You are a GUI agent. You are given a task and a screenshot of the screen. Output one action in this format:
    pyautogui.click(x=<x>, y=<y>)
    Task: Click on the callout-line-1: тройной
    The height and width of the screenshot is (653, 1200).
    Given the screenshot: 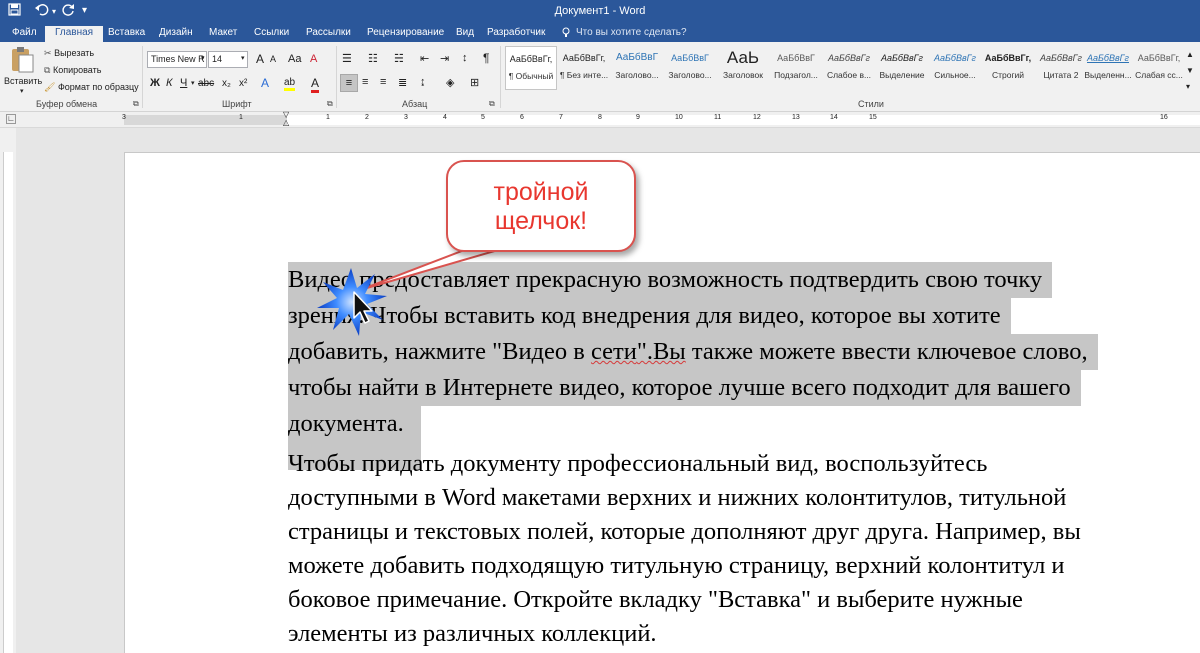 What is the action you would take?
    pyautogui.click(x=541, y=192)
    